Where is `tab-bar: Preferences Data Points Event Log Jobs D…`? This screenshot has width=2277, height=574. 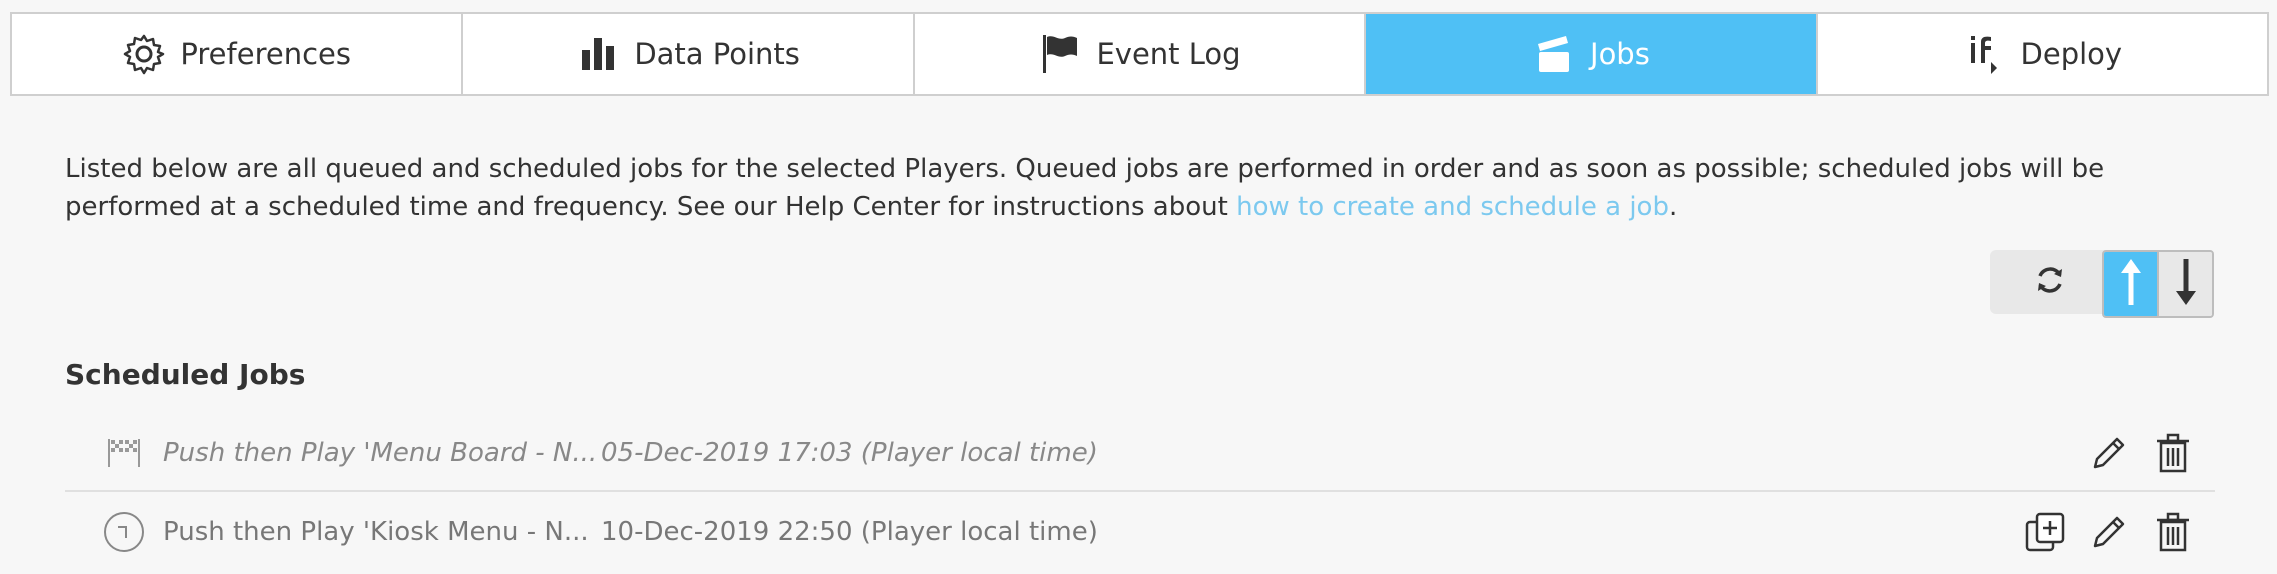
tab-bar: Preferences Data Points Event Log Jobs D… is located at coordinates (1139, 54).